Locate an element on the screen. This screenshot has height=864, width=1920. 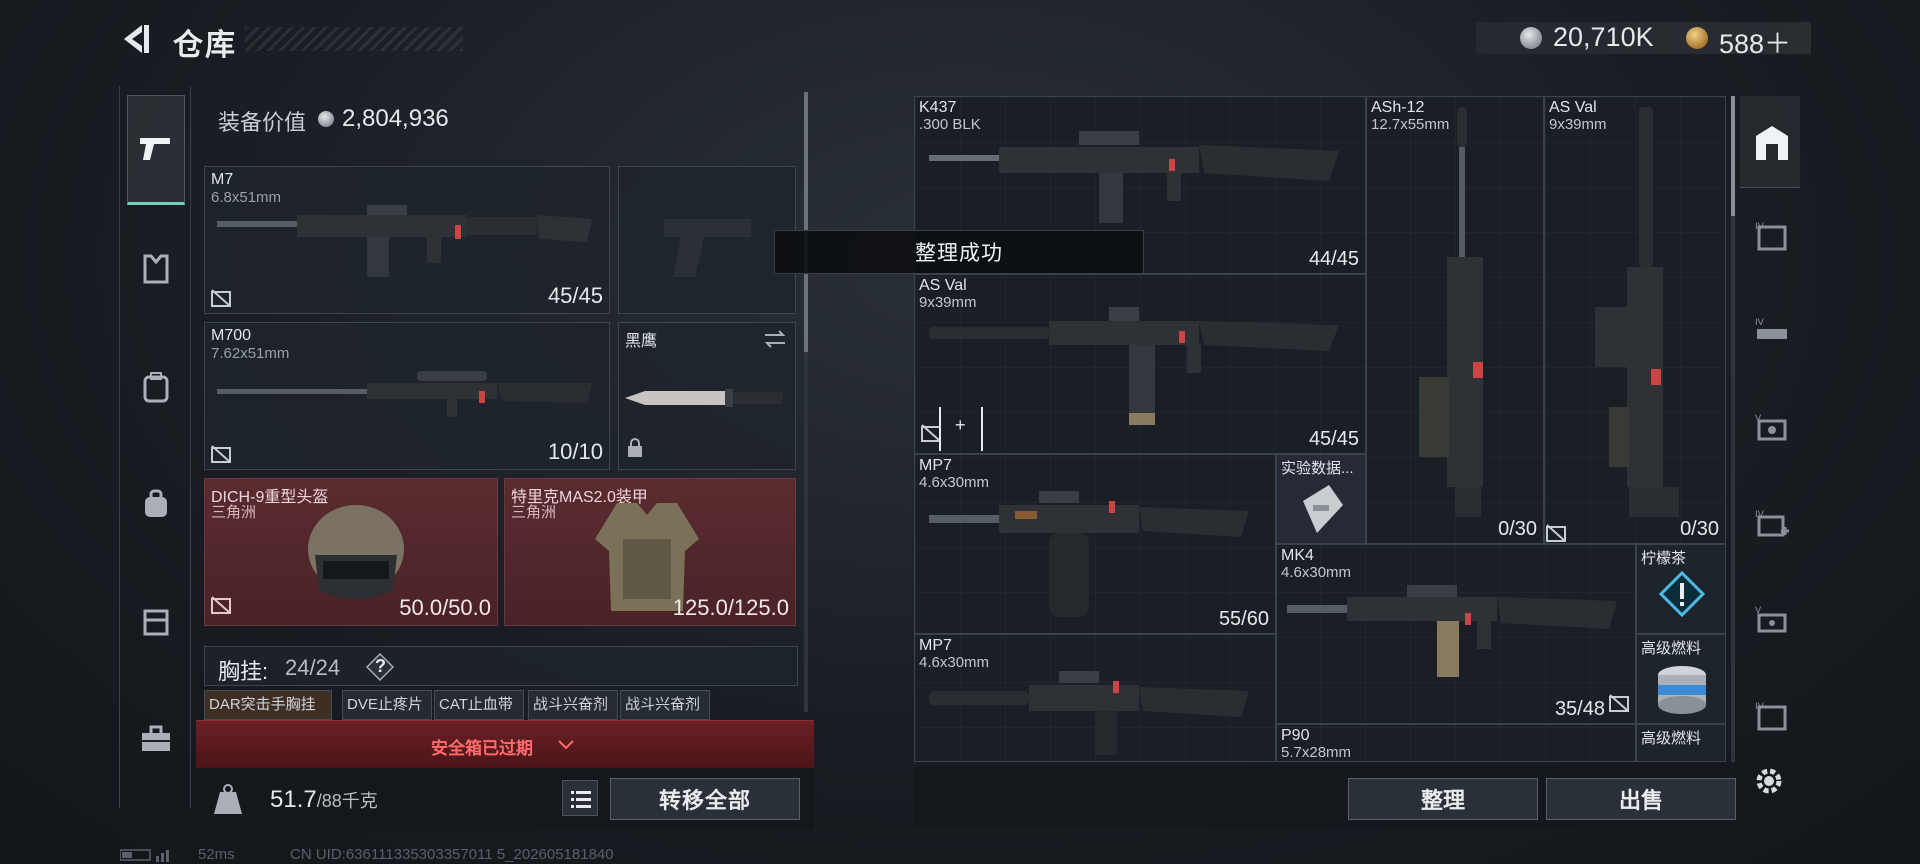
stash-item: MP7 4.6x30mm is located at coordinates (1095, 698).